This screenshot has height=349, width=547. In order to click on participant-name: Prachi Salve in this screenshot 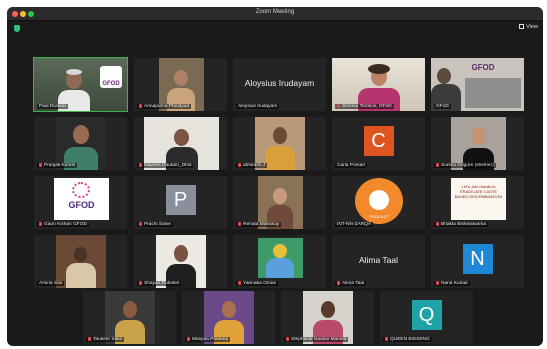, I will do `click(157, 224)`.